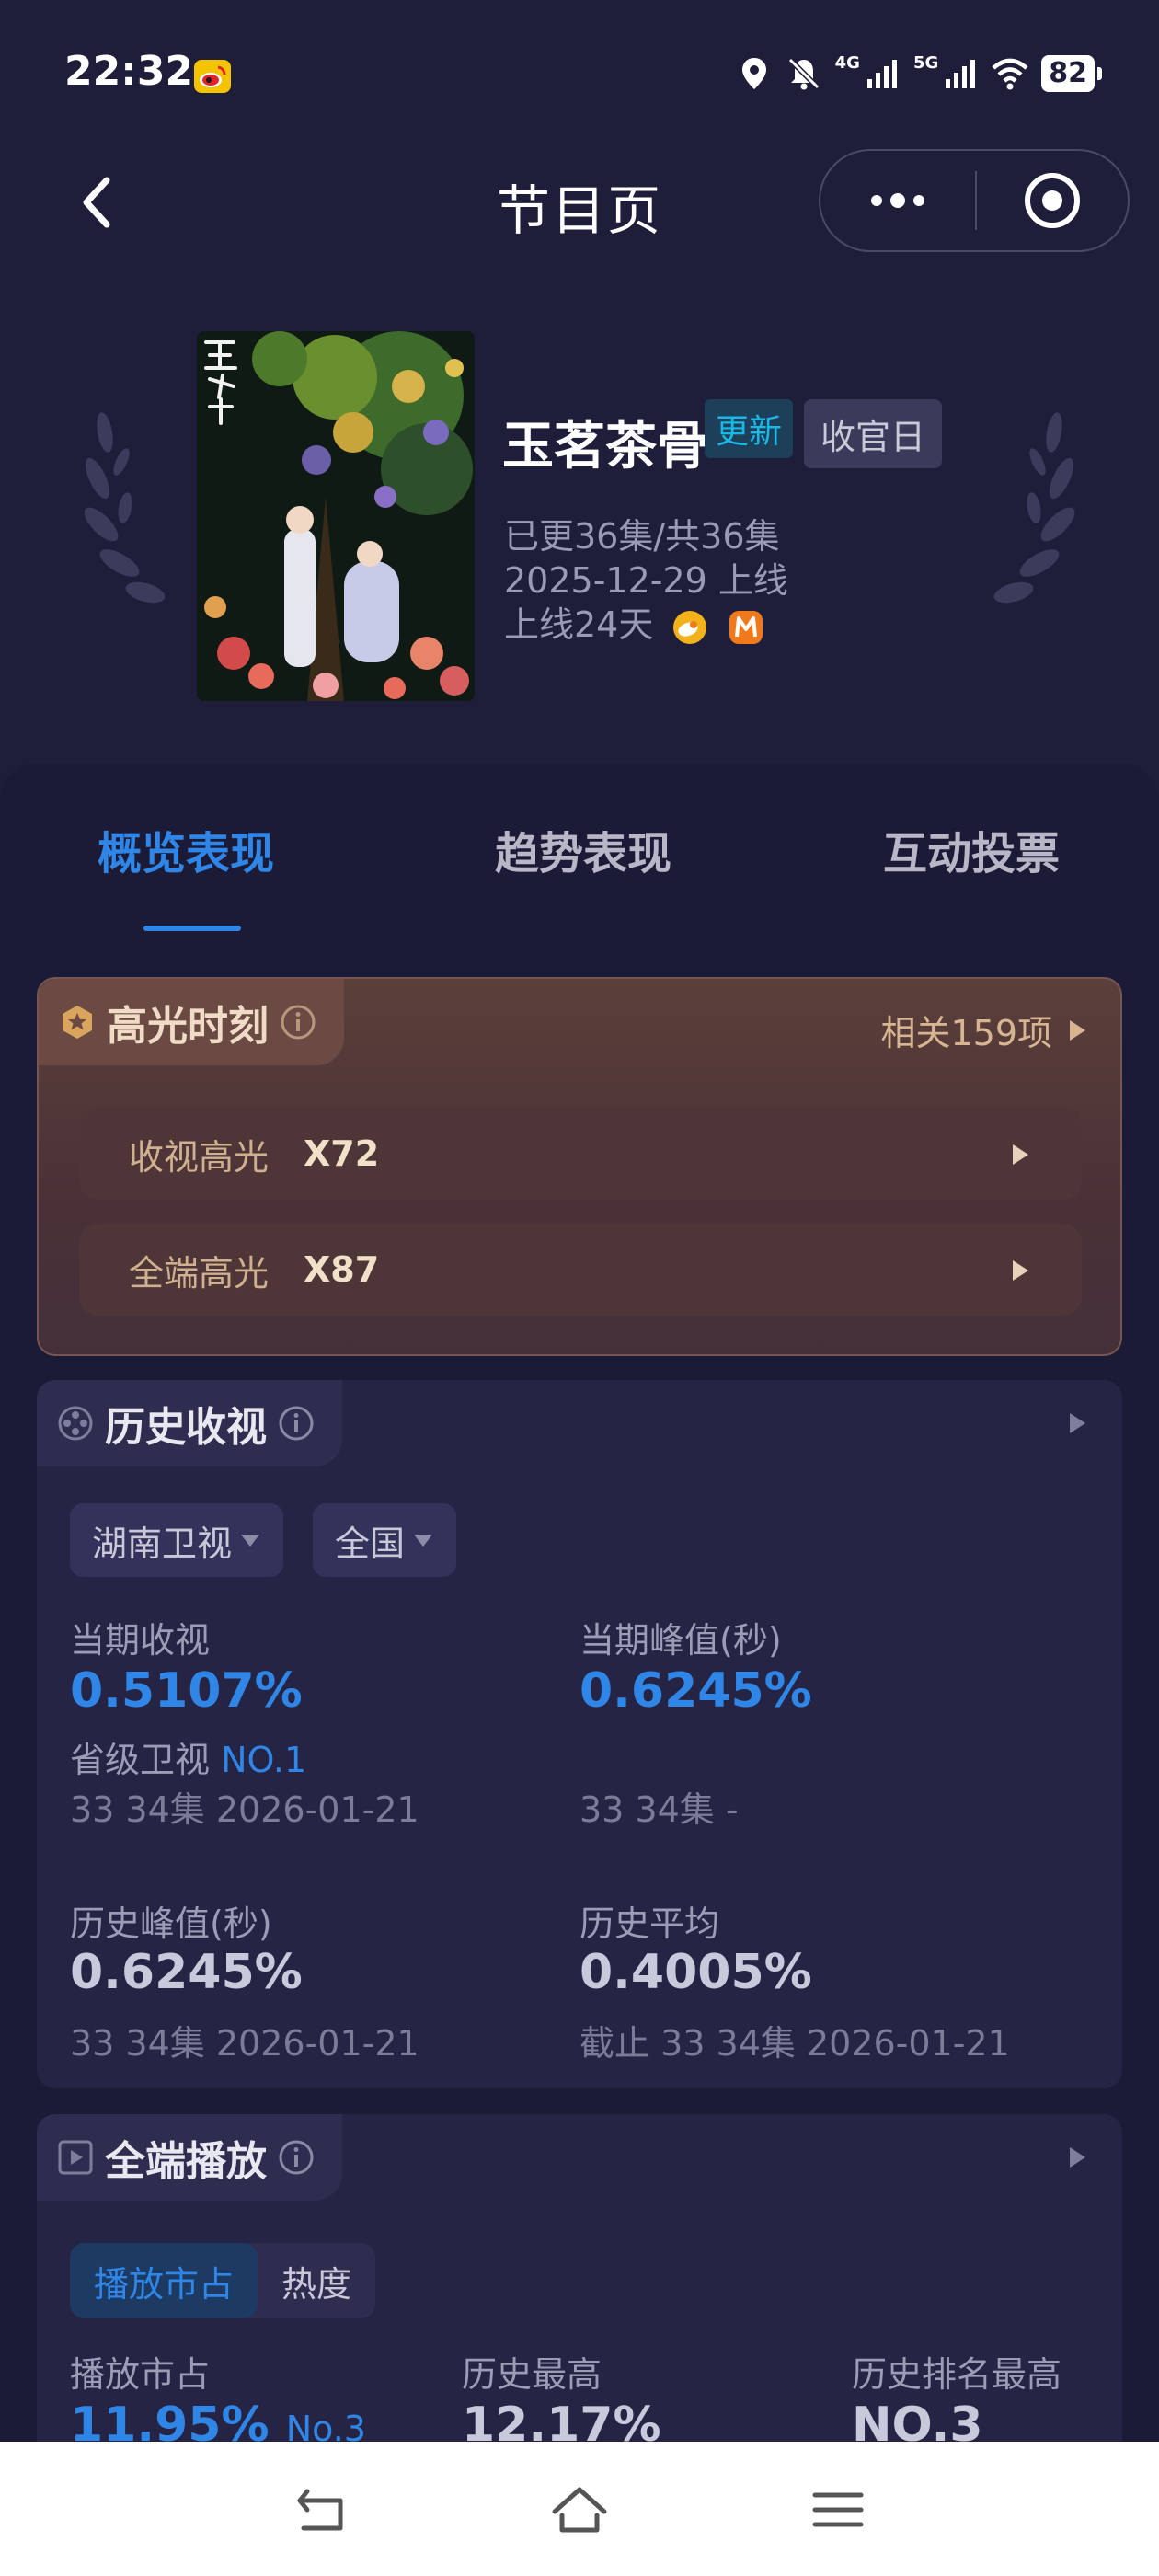 Image resolution: width=1159 pixels, height=2576 pixels. I want to click on history-peak-sub: 33 34集 2026-01-21, so click(244, 2043).